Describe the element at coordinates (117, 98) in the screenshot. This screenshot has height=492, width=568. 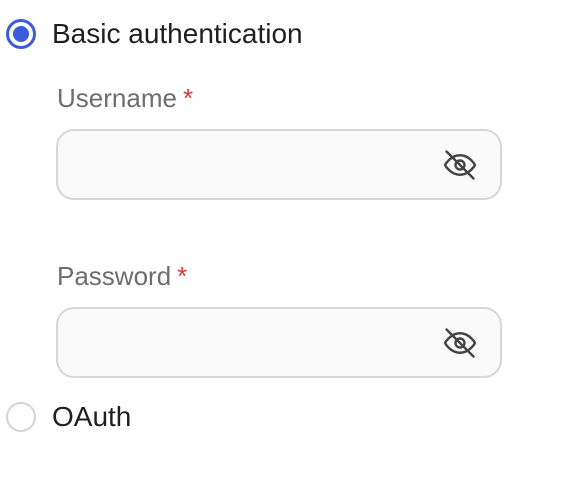
I see `username-label-text: Username` at that location.